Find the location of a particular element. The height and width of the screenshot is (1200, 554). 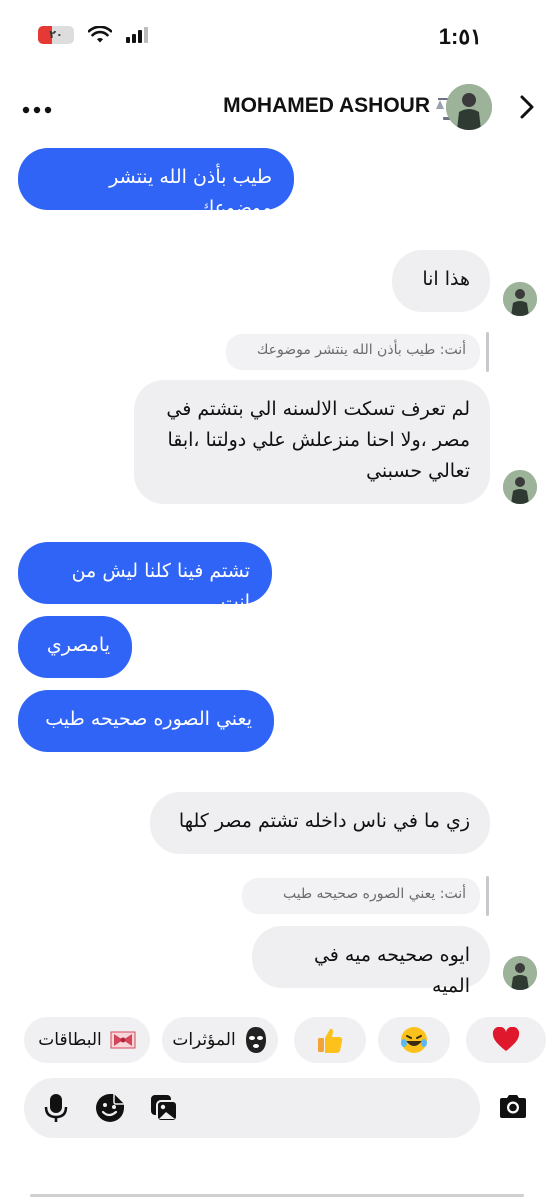

message-bubble-incoming: زي ما في ناس داخله تشتم مصر كلها is located at coordinates (320, 823).